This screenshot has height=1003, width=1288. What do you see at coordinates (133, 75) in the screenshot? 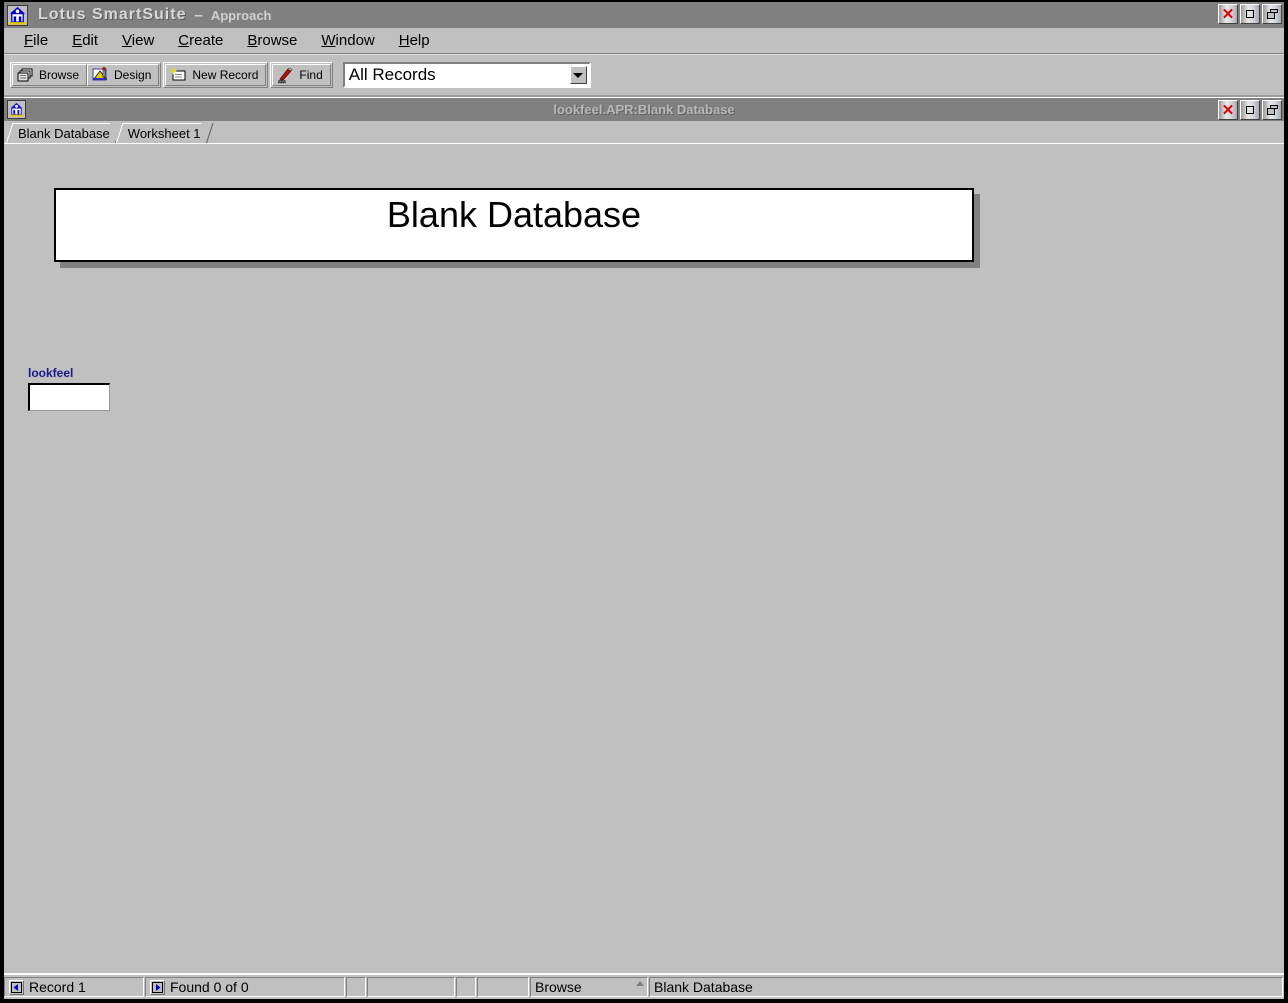
I see `design-button-label: Design` at bounding box center [133, 75].